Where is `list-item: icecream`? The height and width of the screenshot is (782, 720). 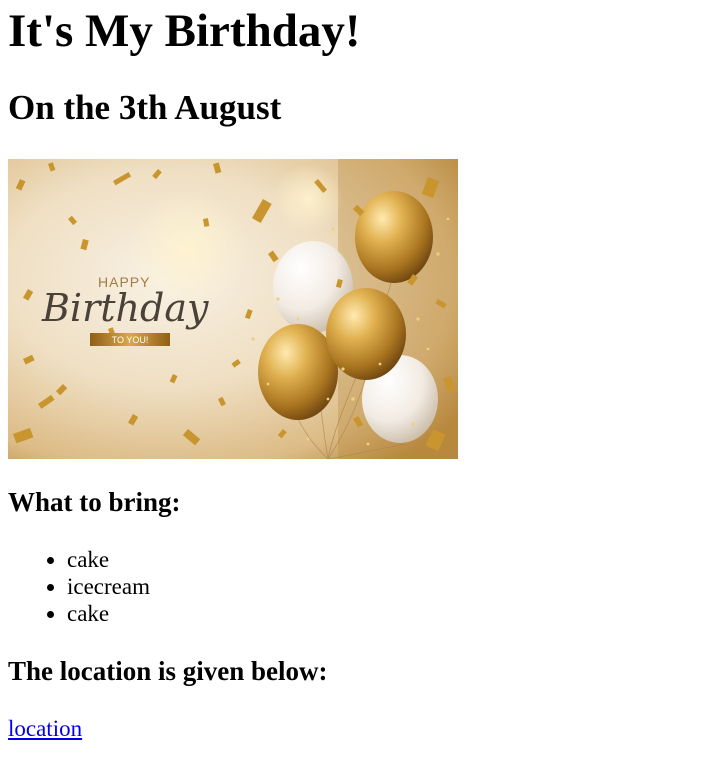
list-item: icecream is located at coordinates (108, 586).